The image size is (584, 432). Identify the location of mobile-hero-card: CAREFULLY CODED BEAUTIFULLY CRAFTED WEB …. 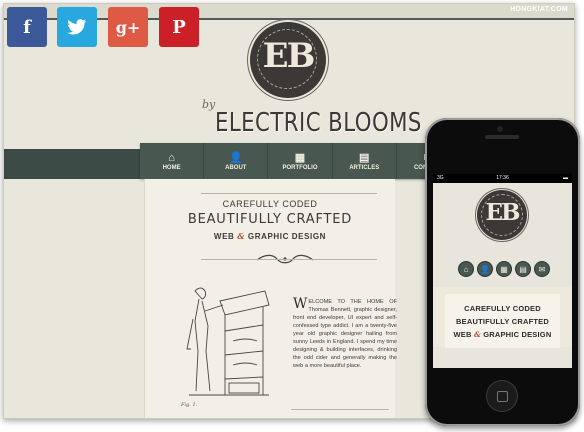
(502, 321).